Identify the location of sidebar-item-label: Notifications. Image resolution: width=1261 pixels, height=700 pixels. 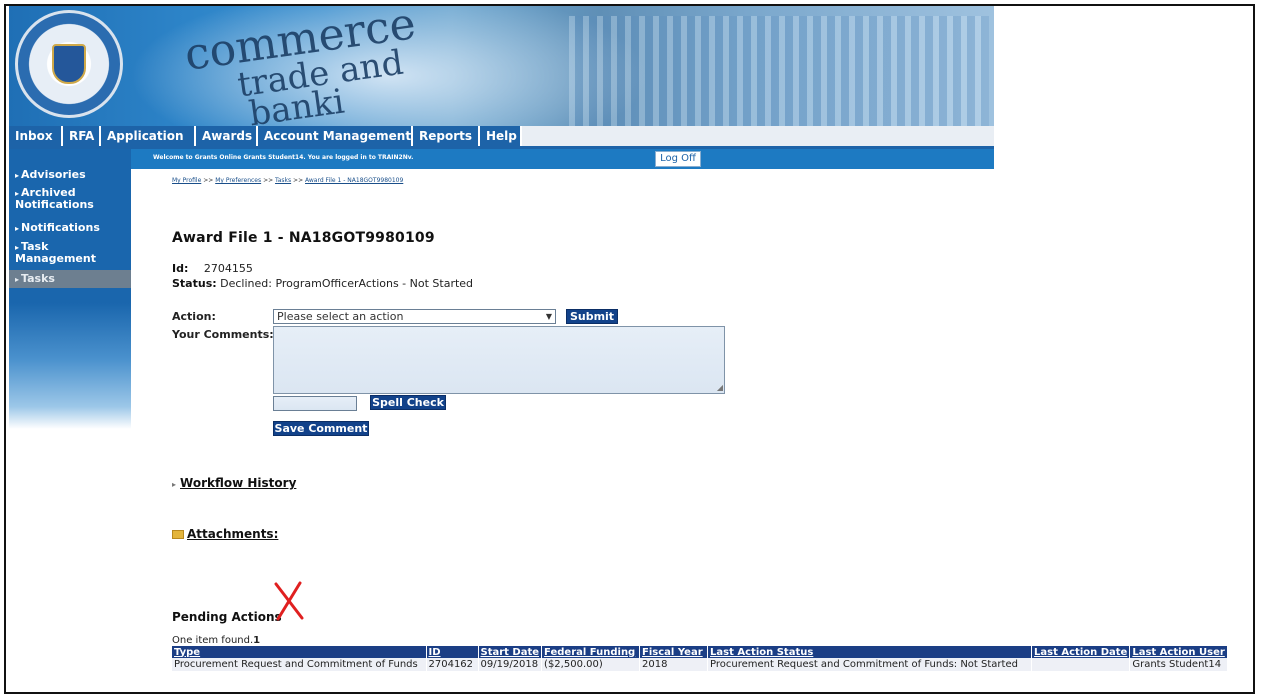
(60, 227).